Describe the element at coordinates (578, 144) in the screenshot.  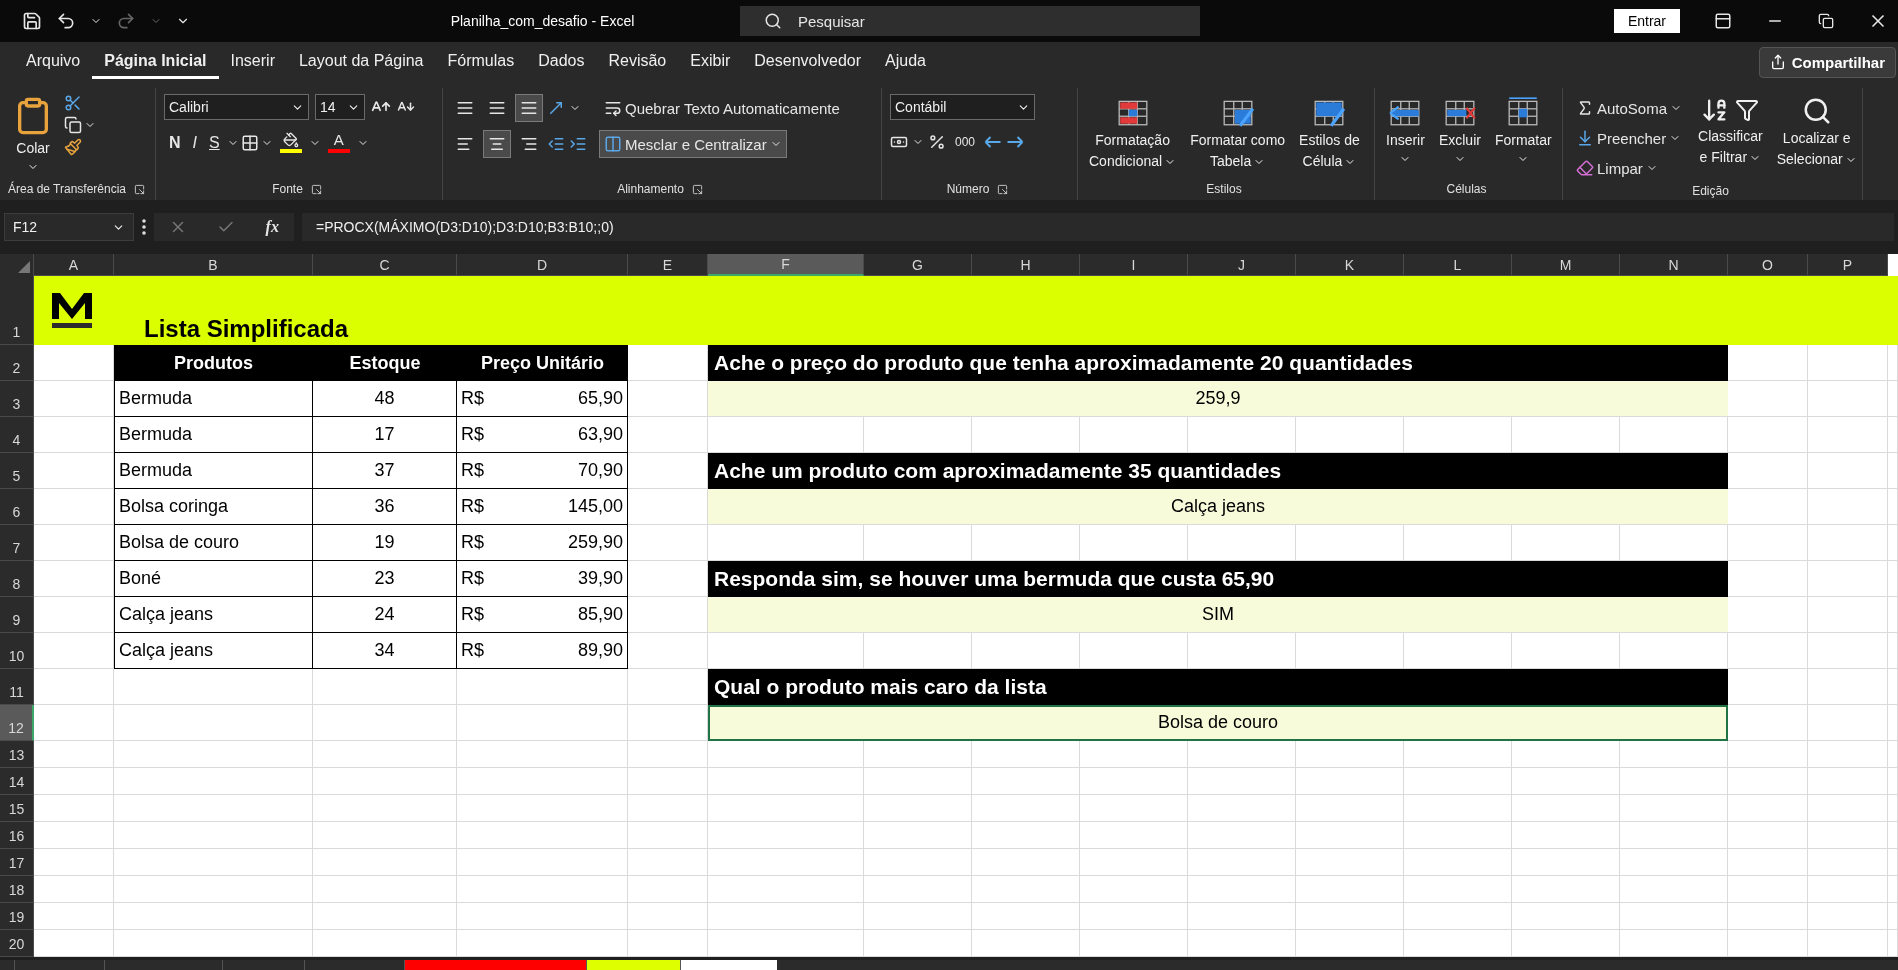
I see `increase-indent-icon` at that location.